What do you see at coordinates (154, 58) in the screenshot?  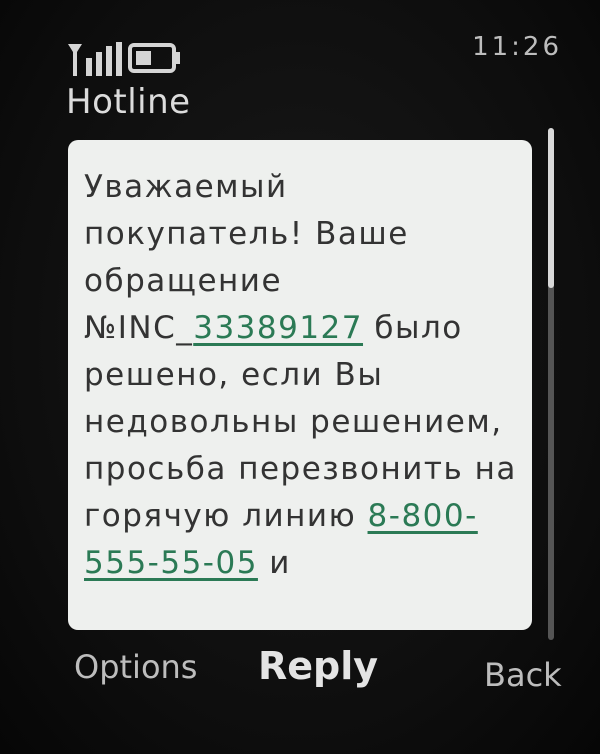 I see `battery-icon` at bounding box center [154, 58].